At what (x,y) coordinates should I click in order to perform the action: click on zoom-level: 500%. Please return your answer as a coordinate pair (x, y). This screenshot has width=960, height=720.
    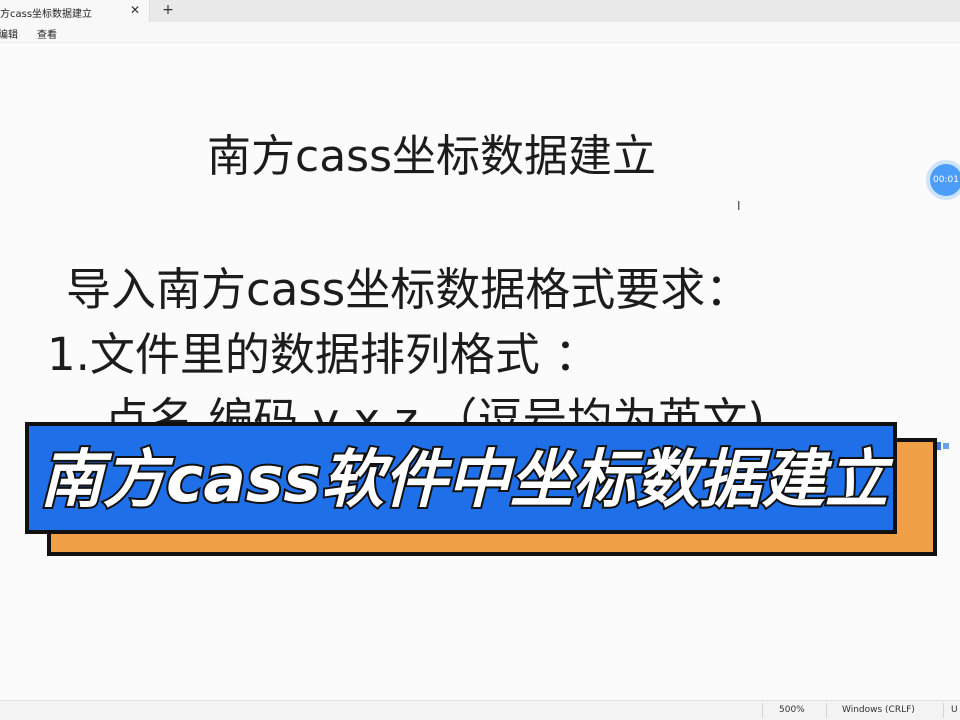
    Looking at the image, I should click on (792, 710).